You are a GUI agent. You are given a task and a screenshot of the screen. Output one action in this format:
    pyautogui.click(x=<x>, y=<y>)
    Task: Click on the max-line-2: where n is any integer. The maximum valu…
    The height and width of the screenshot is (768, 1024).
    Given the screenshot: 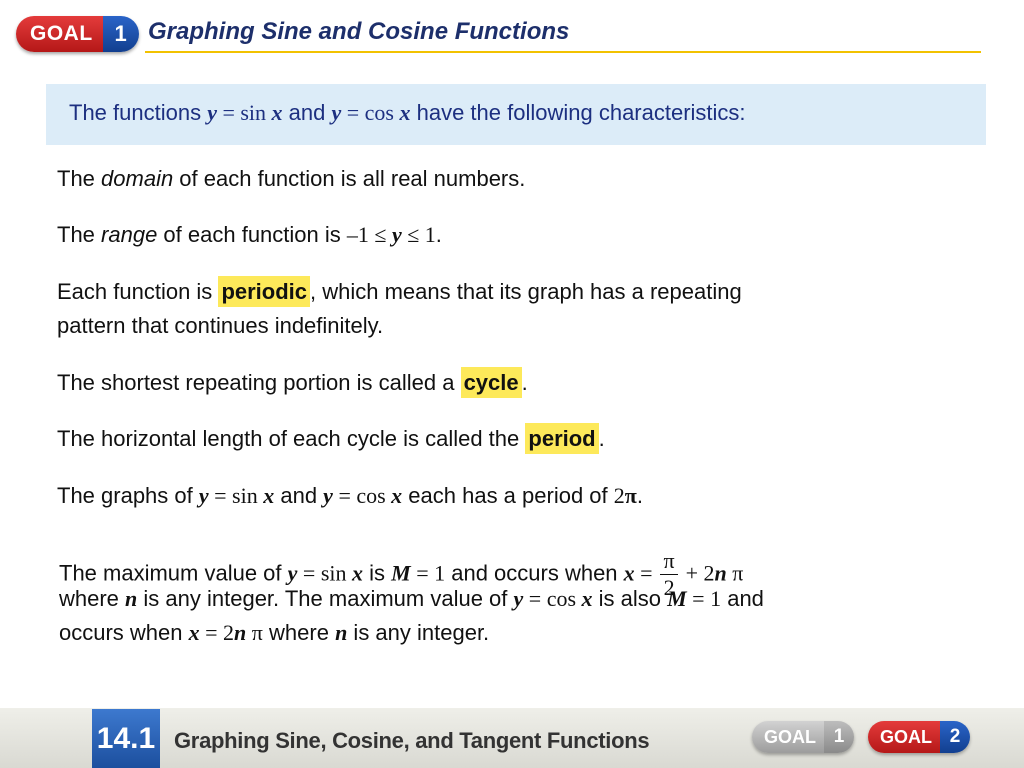 What is the action you would take?
    pyautogui.click(x=411, y=599)
    